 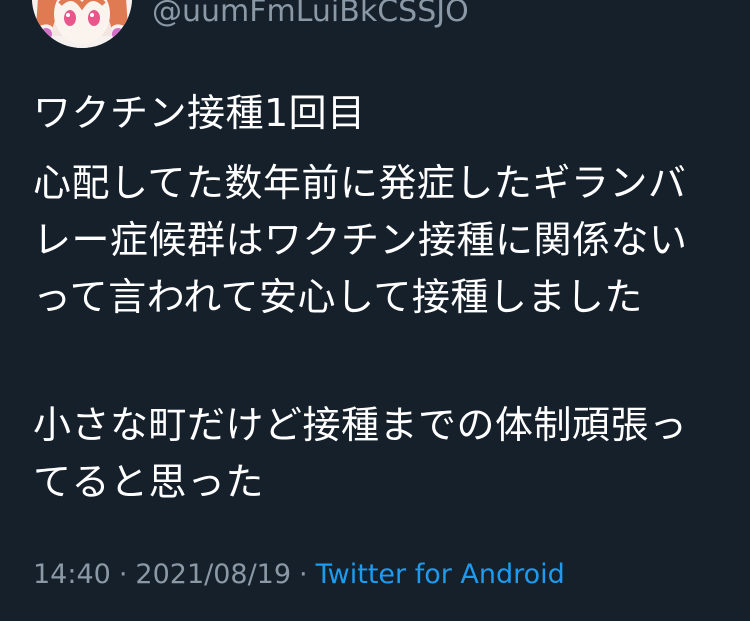 What do you see at coordinates (213, 574) in the screenshot?
I see `tweet-date: 2021/08/19` at bounding box center [213, 574].